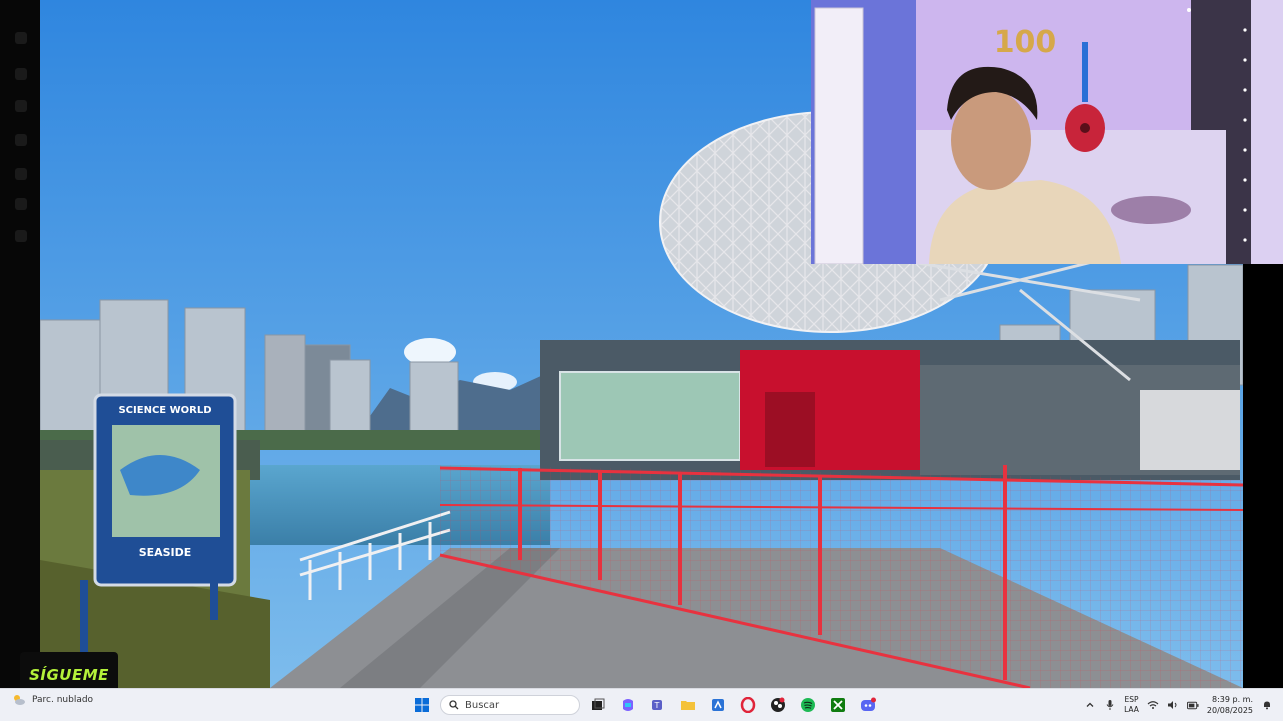 This screenshot has width=1283, height=721. I want to click on clock: 8:39 p. m. 20/08/2025, so click(1230, 705).